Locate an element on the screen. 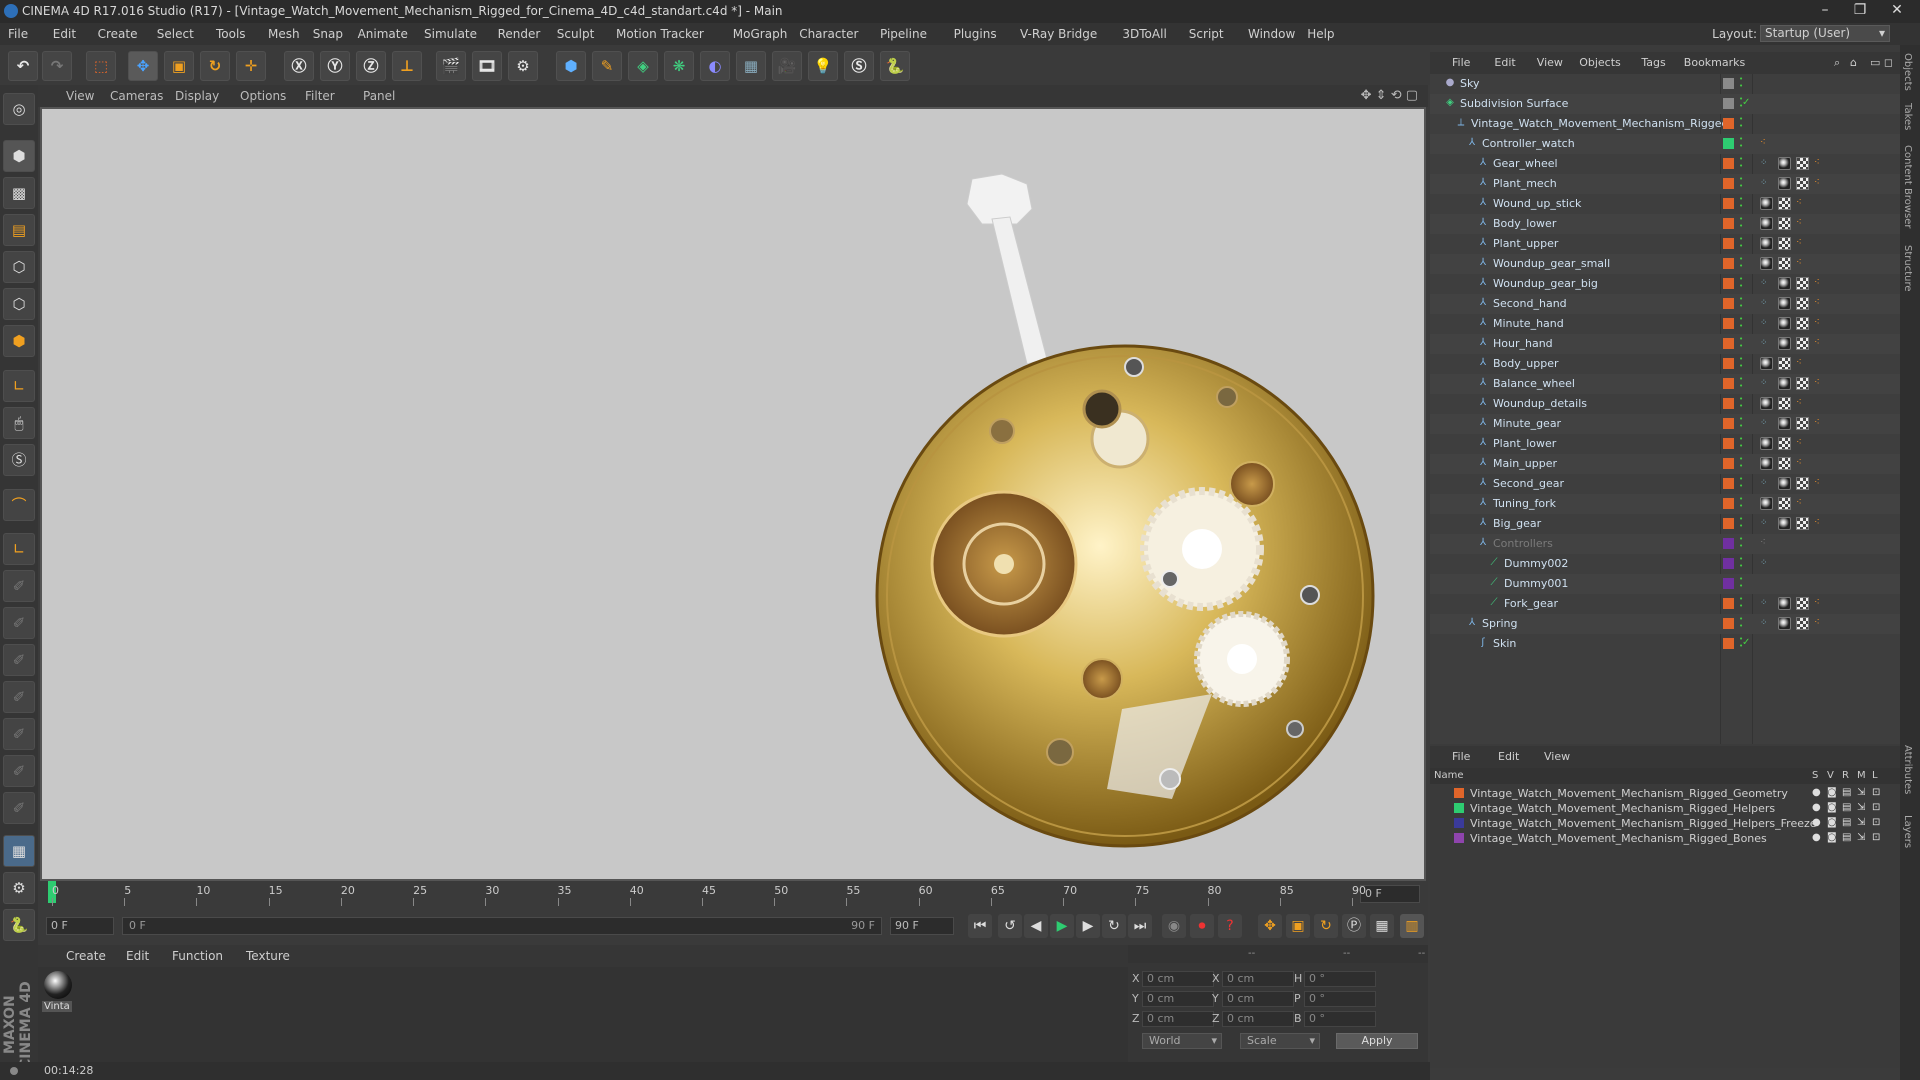 This screenshot has height=1080, width=1920. object-row: ⅄ Controllers • • ⁖ is located at coordinates (1665, 544).